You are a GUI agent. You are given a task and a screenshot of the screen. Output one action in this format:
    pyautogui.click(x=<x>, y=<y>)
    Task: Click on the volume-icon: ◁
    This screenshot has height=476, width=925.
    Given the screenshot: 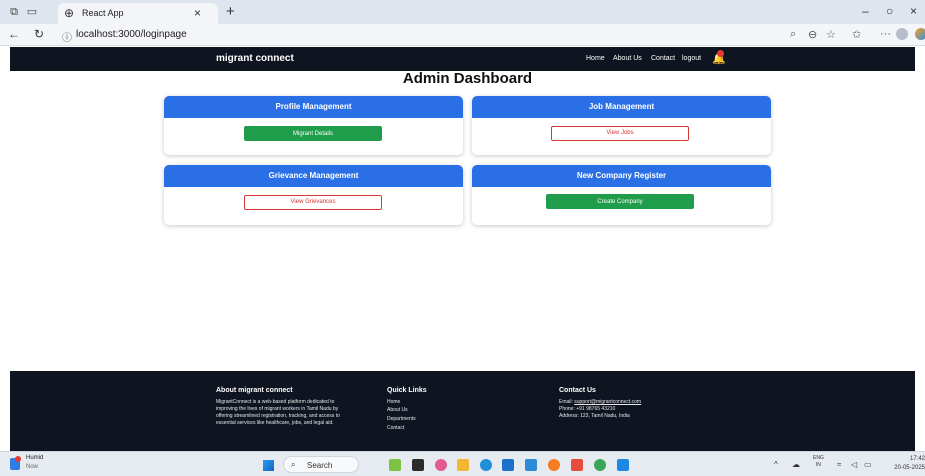 What is the action you would take?
    pyautogui.click(x=854, y=464)
    